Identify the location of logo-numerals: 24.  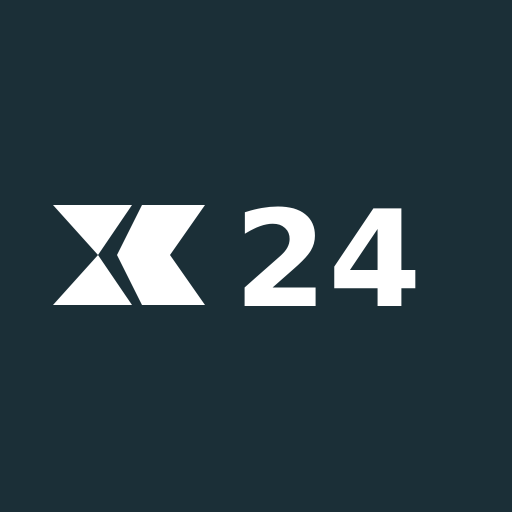
(328, 260).